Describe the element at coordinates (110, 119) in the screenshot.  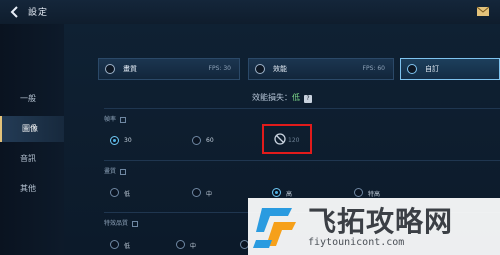
I see `section-frame-rate-label: 幀率` at that location.